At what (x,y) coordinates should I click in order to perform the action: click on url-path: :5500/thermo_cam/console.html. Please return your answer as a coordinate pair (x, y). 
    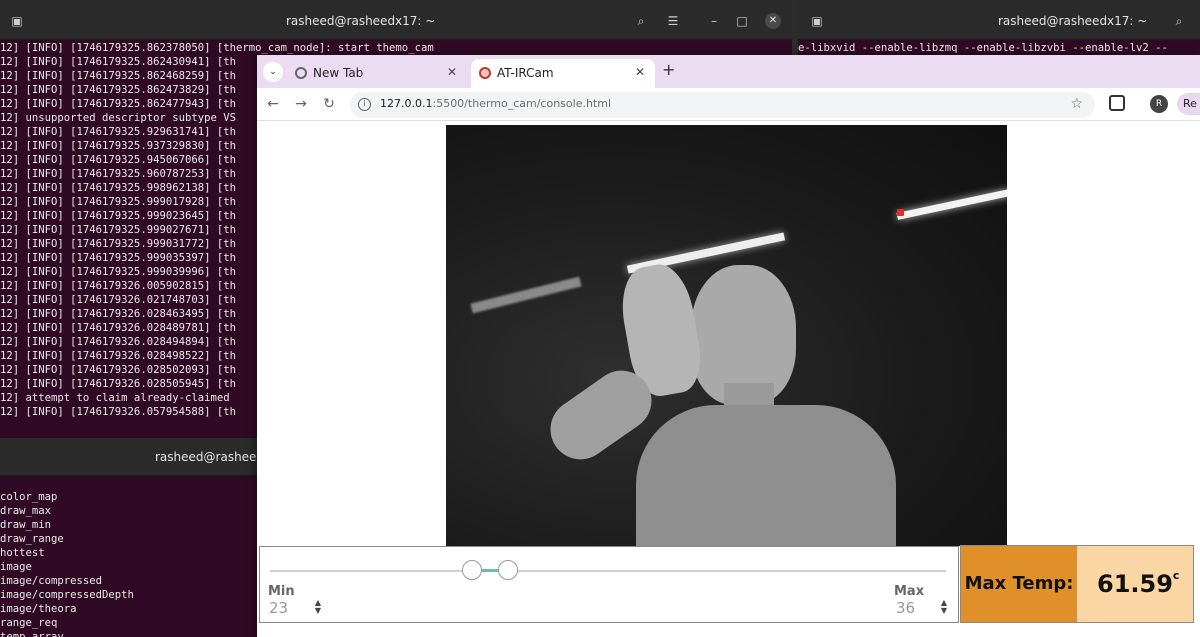
    Looking at the image, I should click on (522, 103).